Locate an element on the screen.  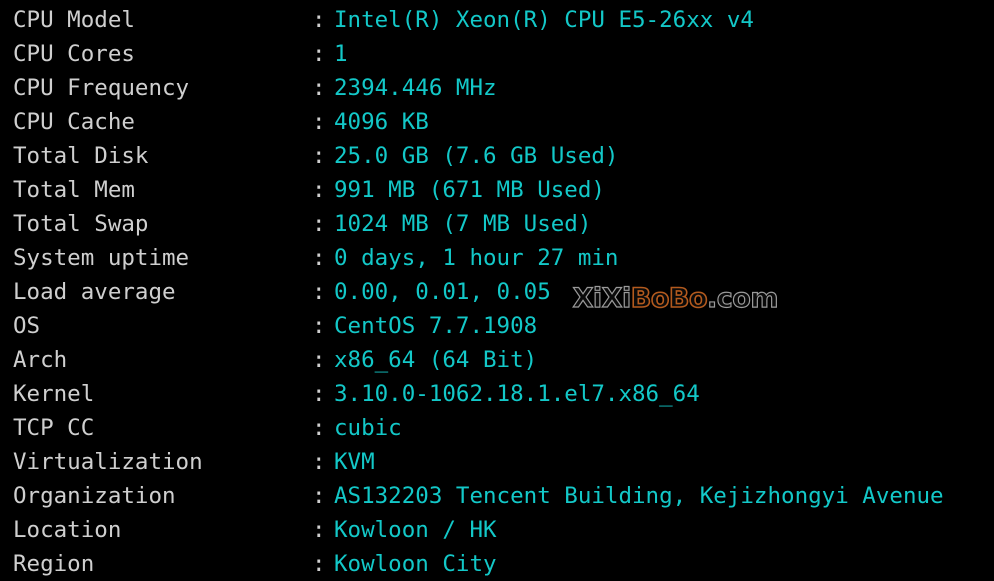
info-row-label: CPU Frequency is located at coordinates (101, 88).